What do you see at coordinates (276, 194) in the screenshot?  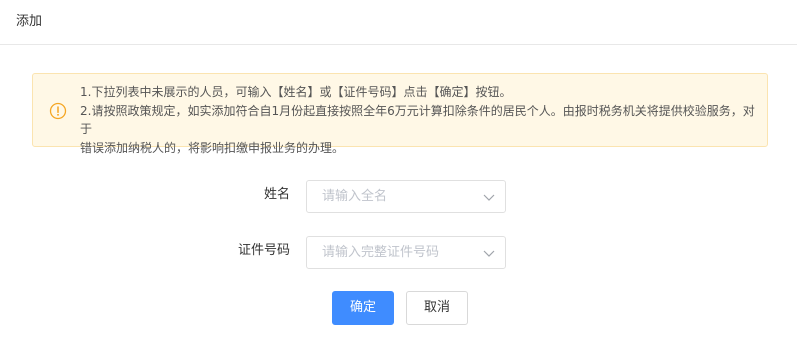 I see `name-label: 姓名` at bounding box center [276, 194].